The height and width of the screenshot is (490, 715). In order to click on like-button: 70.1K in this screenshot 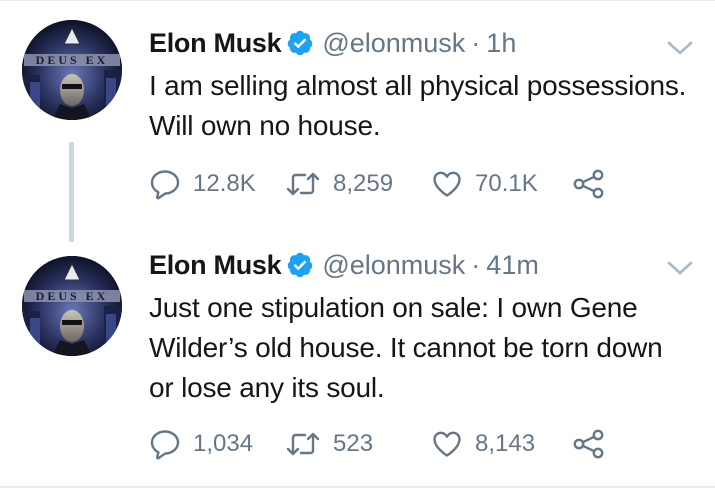, I will do `click(484, 184)`.